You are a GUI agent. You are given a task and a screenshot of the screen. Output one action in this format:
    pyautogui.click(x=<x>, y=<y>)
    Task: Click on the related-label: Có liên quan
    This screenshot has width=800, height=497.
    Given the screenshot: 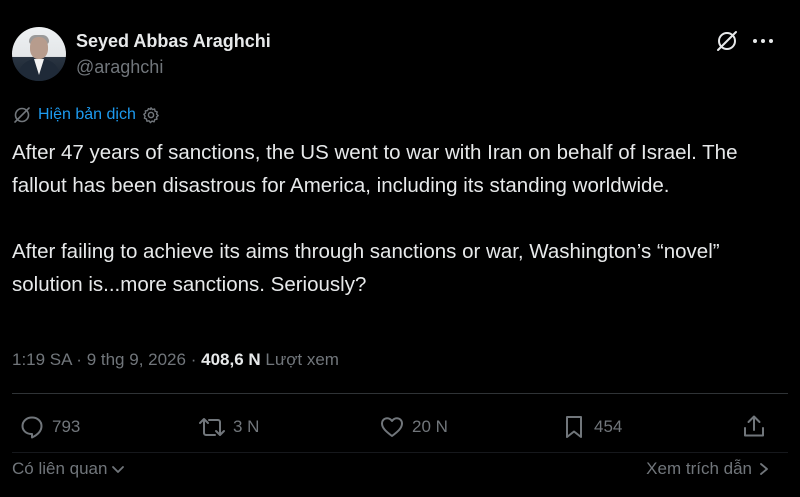 What is the action you would take?
    pyautogui.click(x=60, y=468)
    